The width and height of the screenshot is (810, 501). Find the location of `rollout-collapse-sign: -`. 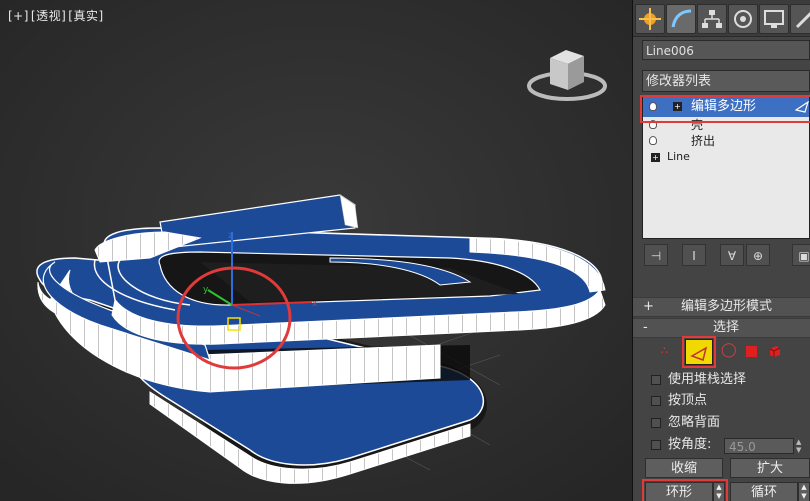

rollout-collapse-sign: - is located at coordinates (645, 327).